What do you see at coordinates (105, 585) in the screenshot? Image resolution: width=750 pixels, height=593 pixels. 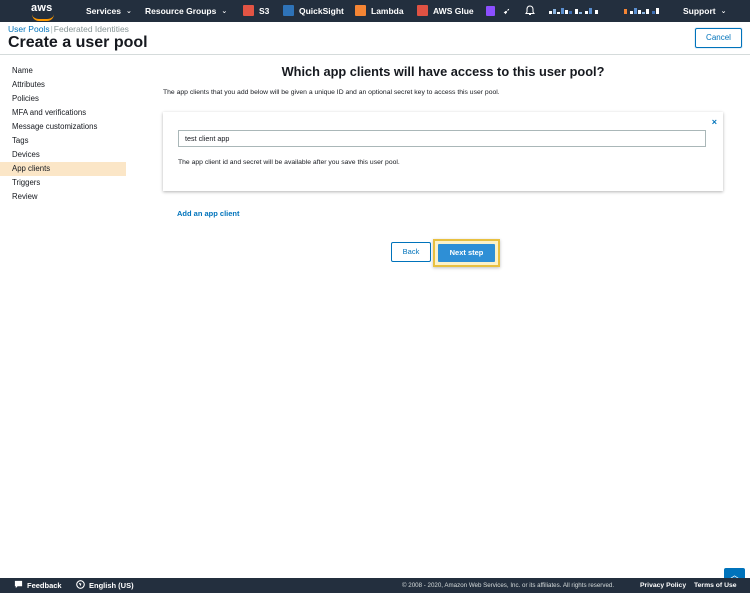 I see `language-selector: English (US)` at bounding box center [105, 585].